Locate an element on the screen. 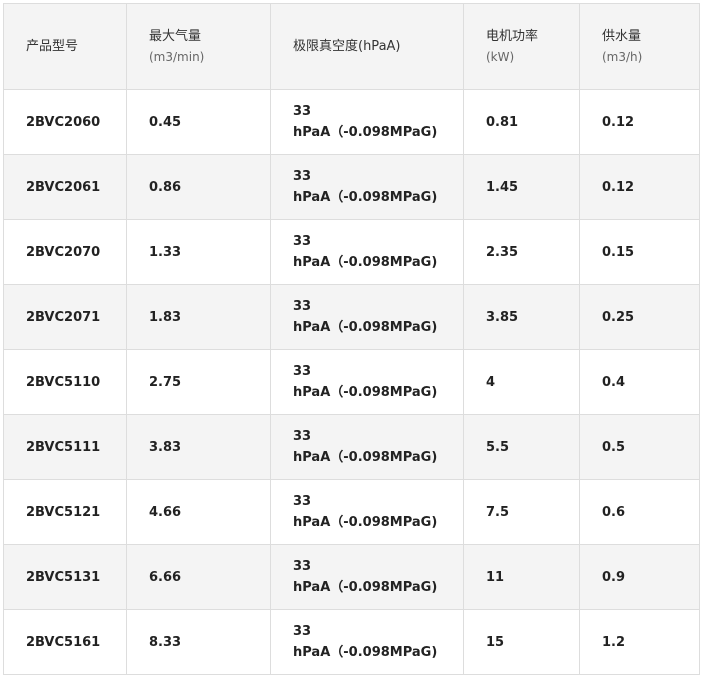 Image resolution: width=702 pixels, height=676 pixels. cell-model-model-text: 2BVC5110 is located at coordinates (63, 382).